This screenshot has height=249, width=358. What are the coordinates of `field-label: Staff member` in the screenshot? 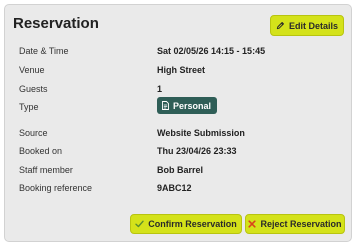 It's located at (46, 170).